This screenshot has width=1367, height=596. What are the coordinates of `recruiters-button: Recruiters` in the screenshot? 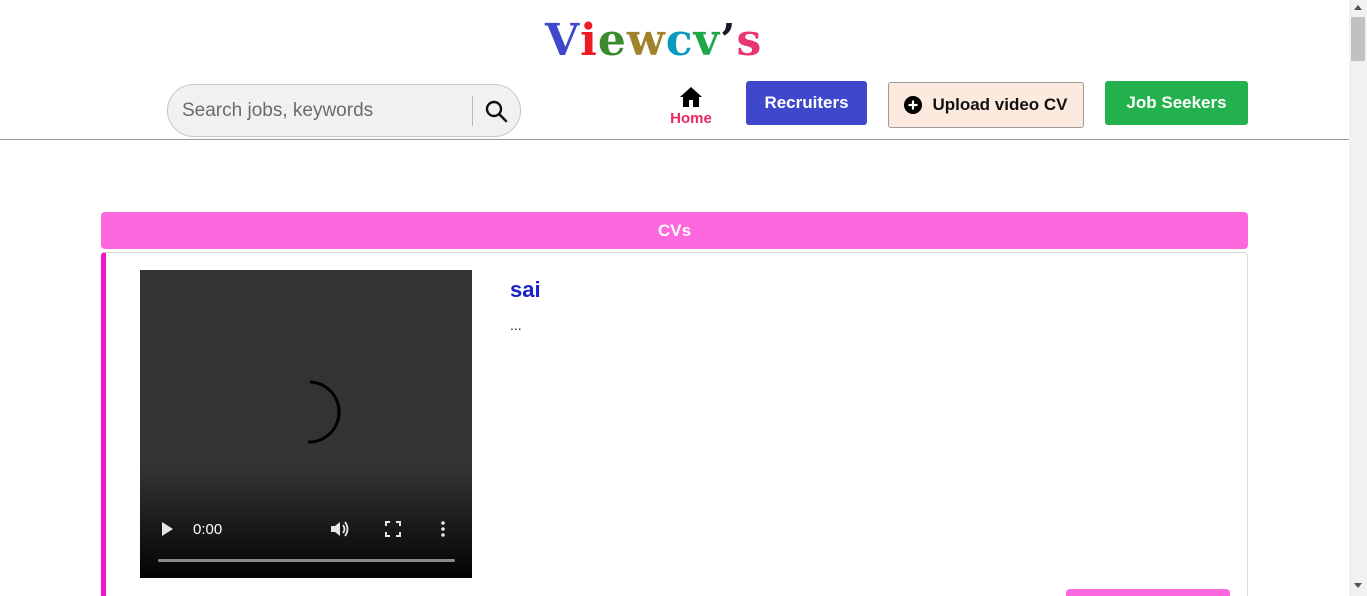 It's located at (806, 103).